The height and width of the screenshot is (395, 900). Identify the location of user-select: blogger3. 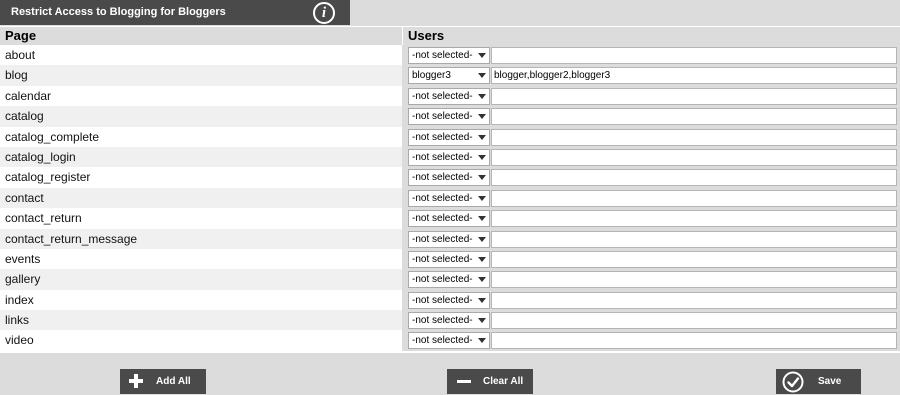
(449, 76).